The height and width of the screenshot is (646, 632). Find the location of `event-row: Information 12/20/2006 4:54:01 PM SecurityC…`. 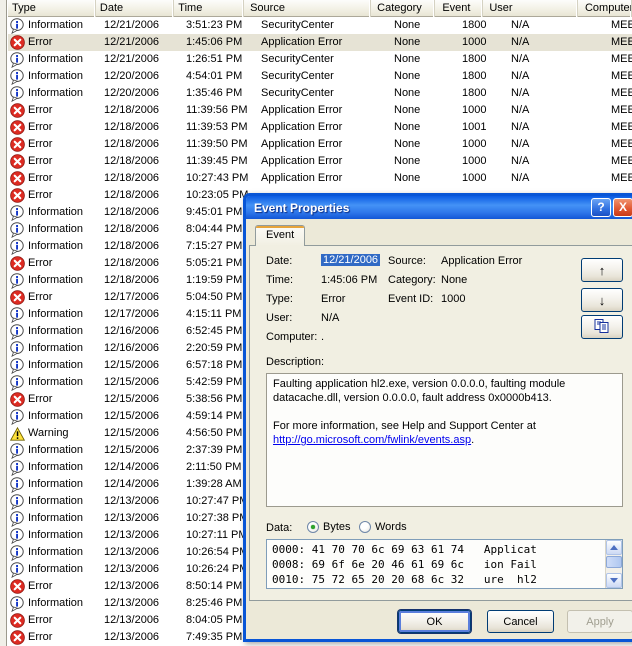

event-row: Information 12/20/2006 4:54:01 PM SecurityC… is located at coordinates (320, 76).